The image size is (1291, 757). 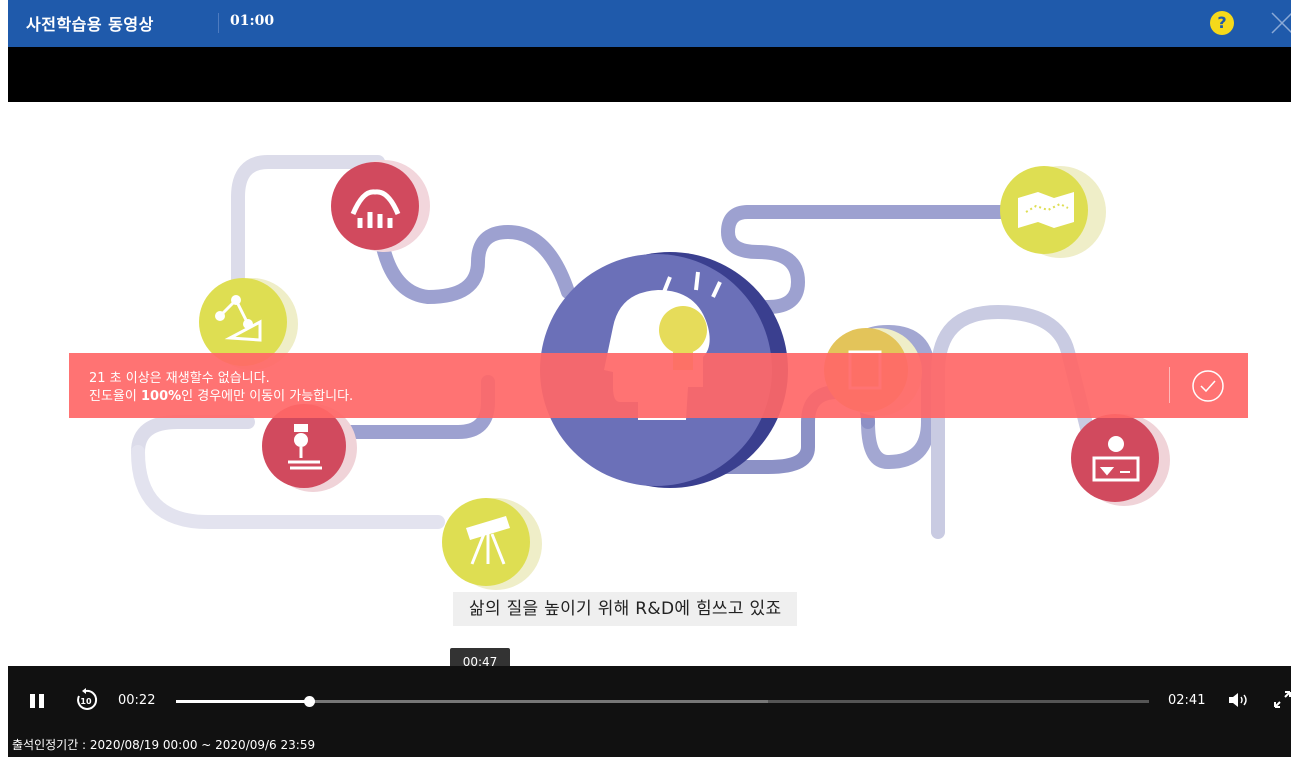 What do you see at coordinates (115, 396) in the screenshot?
I see `warning-line2-prefix: 진도율이` at bounding box center [115, 396].